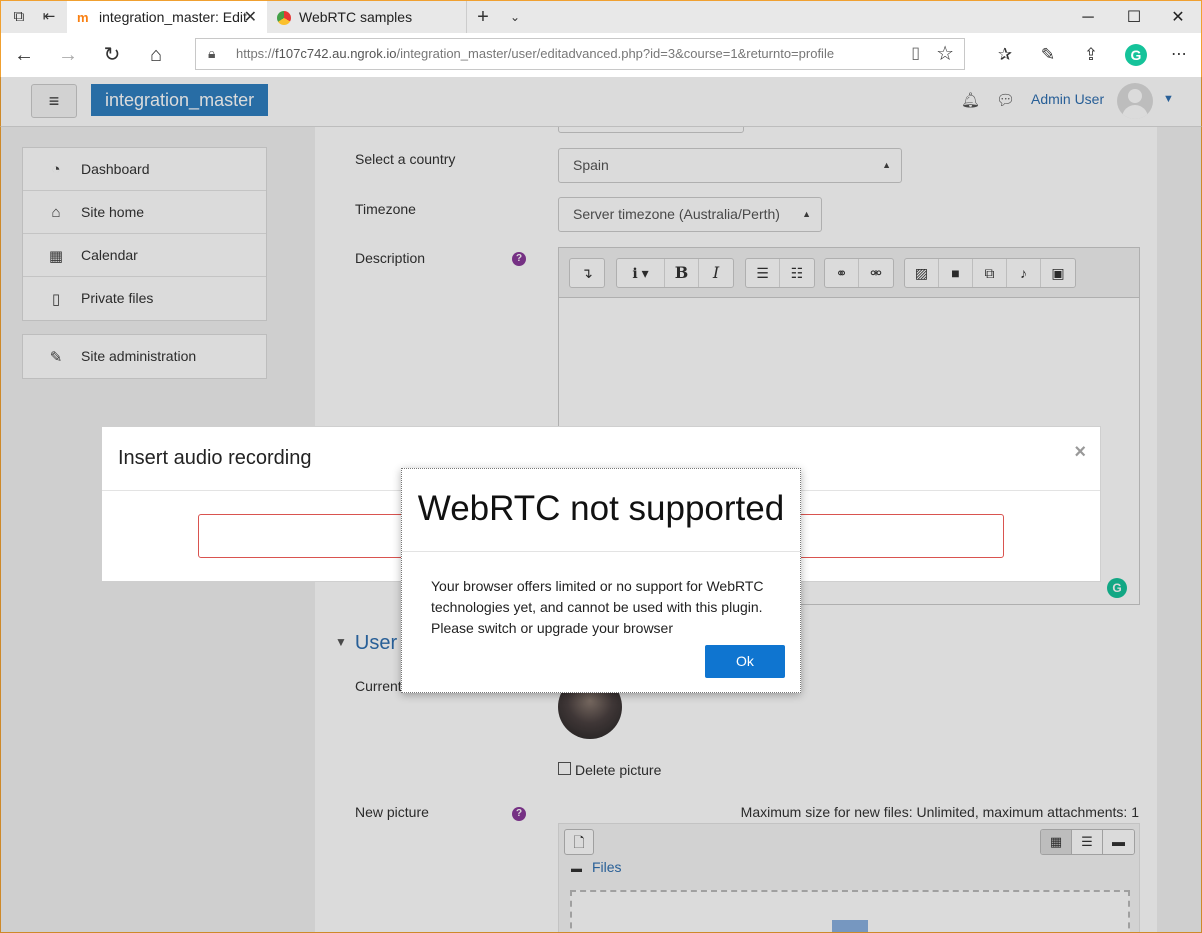  I want to click on back-icon: ←, so click(24, 55).